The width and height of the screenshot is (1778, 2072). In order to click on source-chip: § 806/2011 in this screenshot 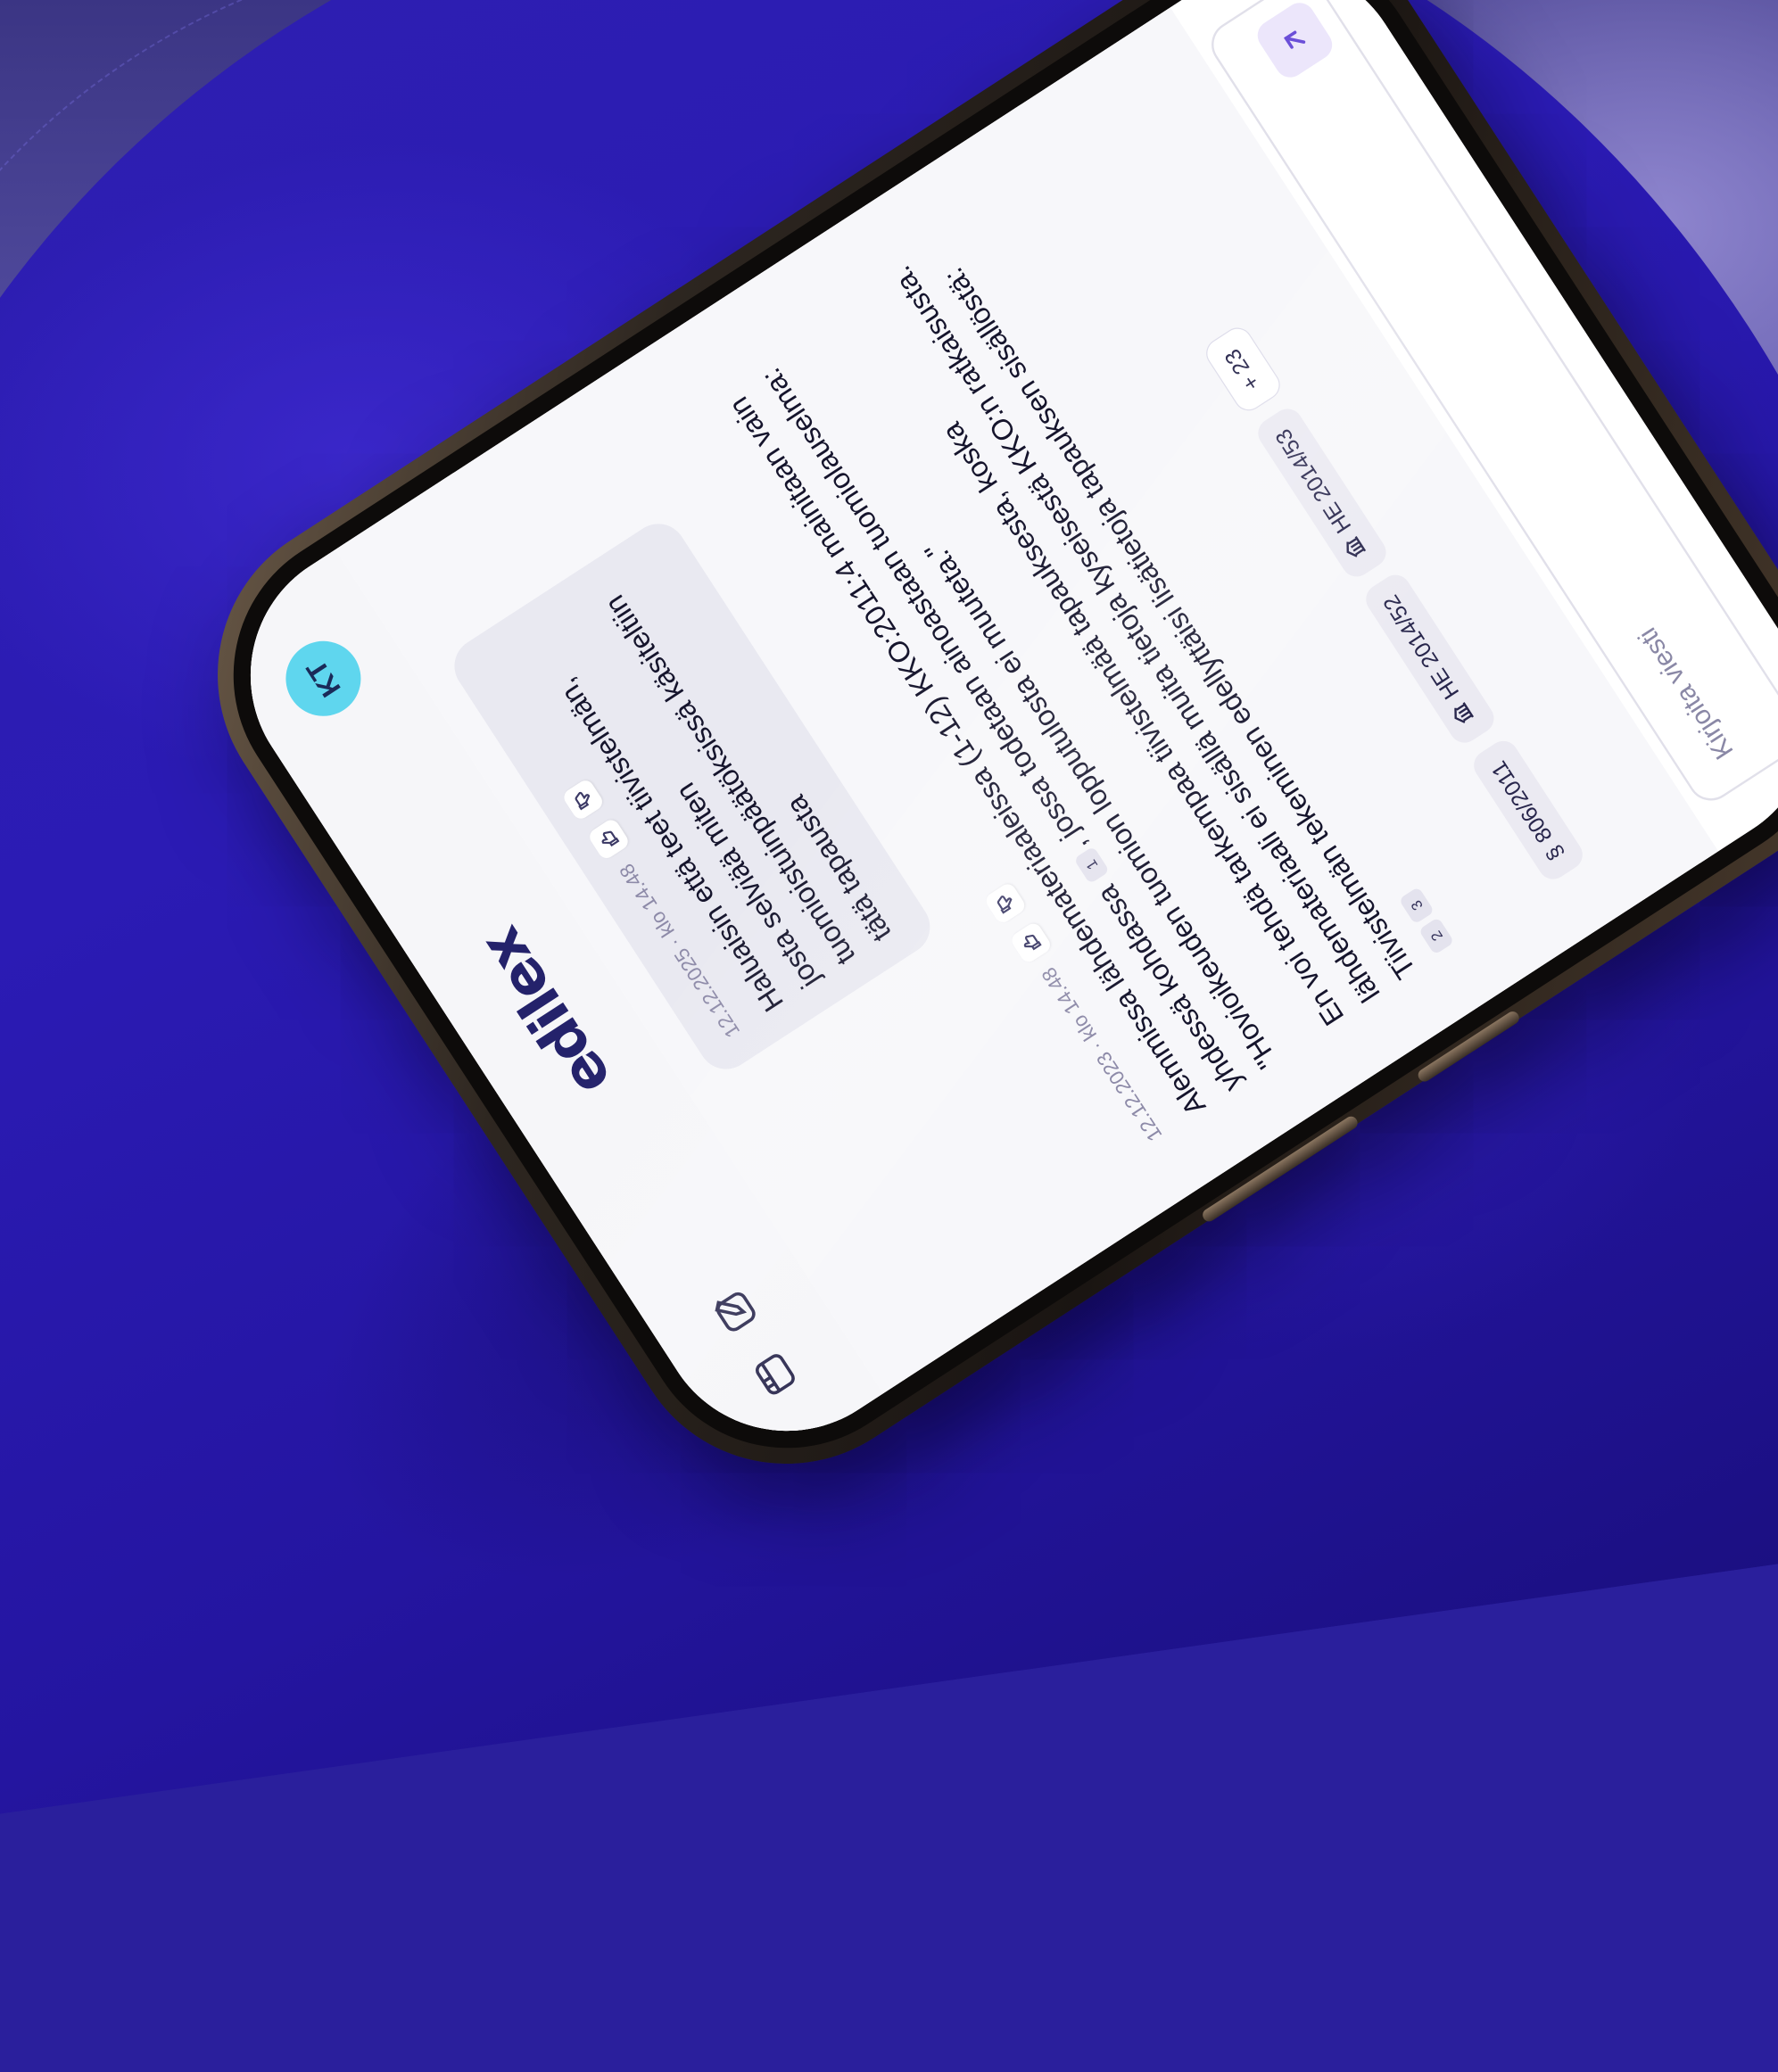, I will do `click(1528, 810)`.